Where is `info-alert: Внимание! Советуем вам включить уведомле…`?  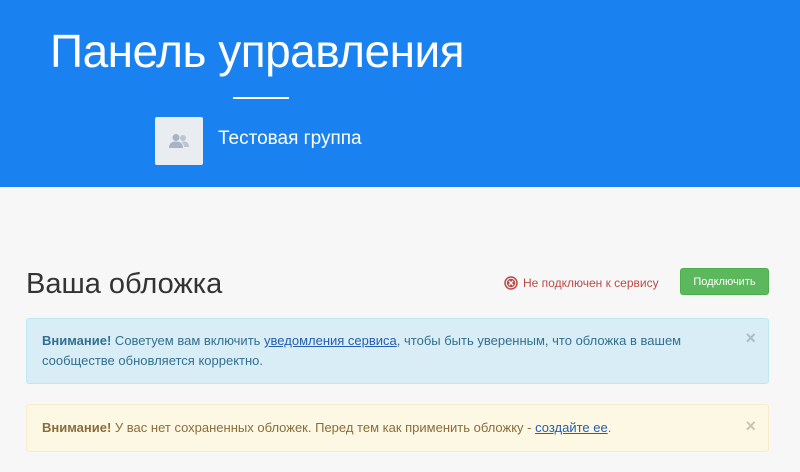
info-alert: Внимание! Советуем вам включить уведомле… is located at coordinates (397, 351).